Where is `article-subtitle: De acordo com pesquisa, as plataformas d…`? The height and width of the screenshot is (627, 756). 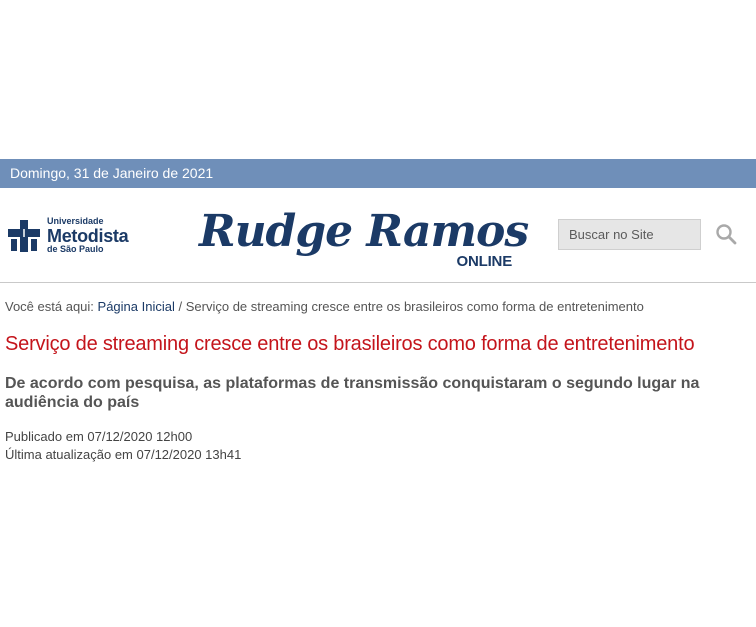
article-subtitle: De acordo com pesquisa, as plataformas d… is located at coordinates (352, 393).